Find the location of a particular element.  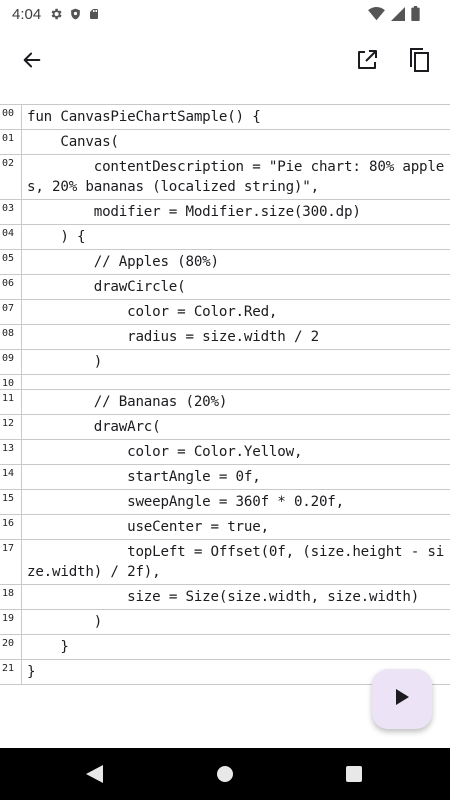

gear-icon is located at coordinates (56, 14).